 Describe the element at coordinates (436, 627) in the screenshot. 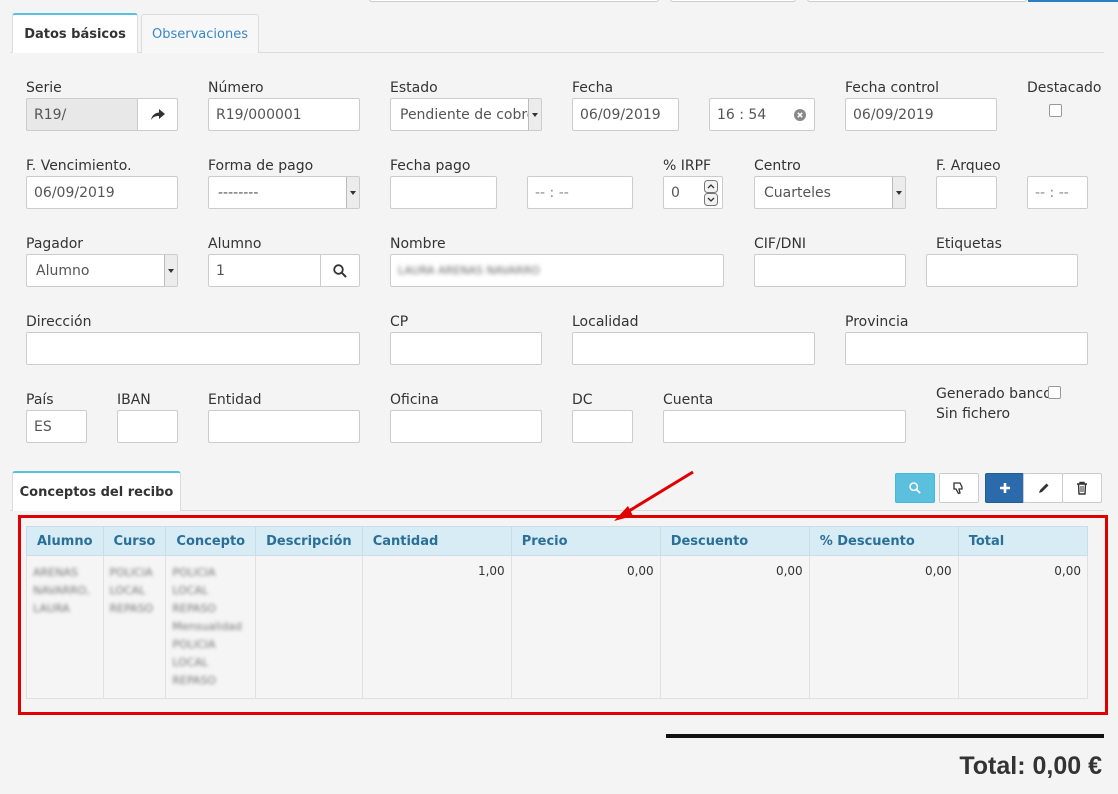

I see `cell-cantidad: 1,00` at that location.